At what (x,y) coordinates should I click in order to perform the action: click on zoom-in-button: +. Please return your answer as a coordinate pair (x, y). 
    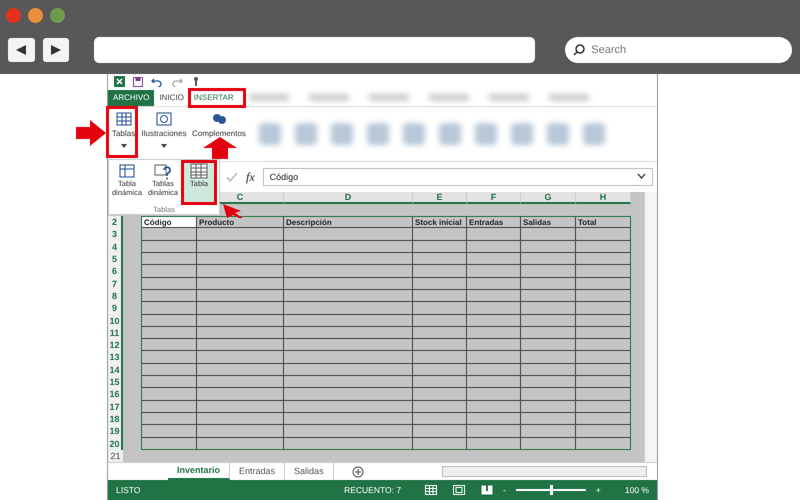
    Looking at the image, I should click on (598, 490).